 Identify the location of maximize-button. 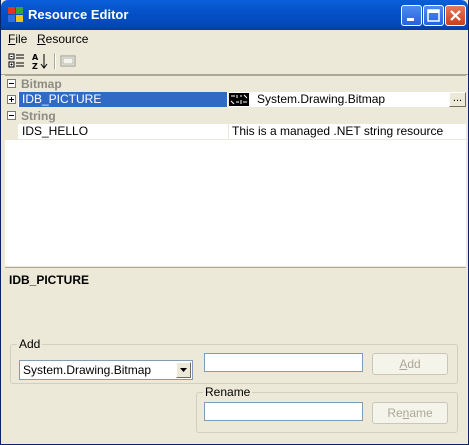
(433, 15).